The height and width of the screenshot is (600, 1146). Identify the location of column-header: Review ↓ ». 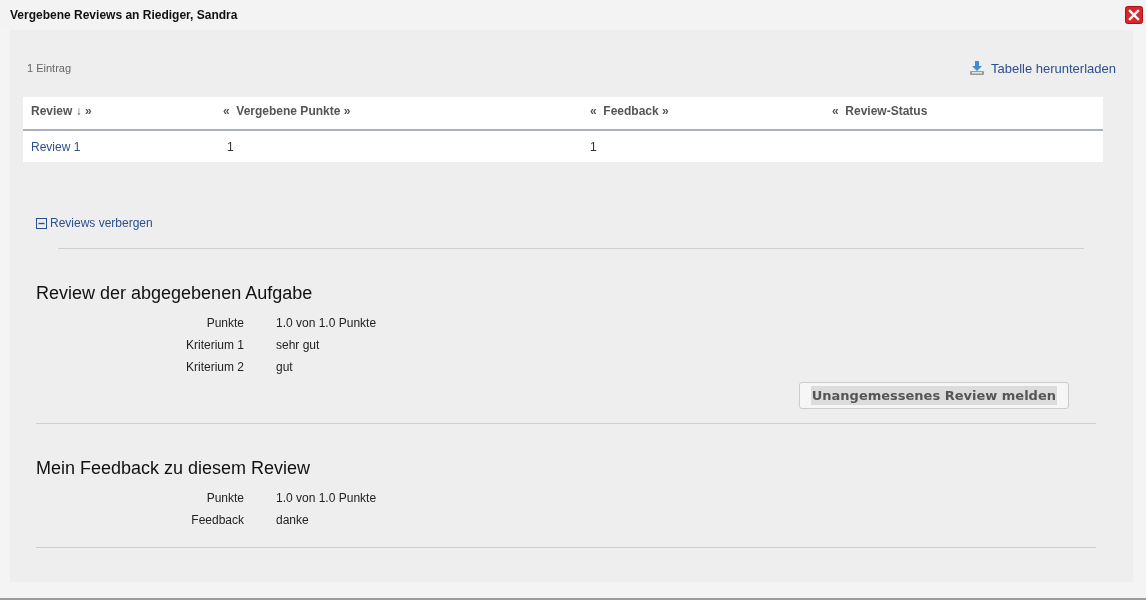
(119, 111).